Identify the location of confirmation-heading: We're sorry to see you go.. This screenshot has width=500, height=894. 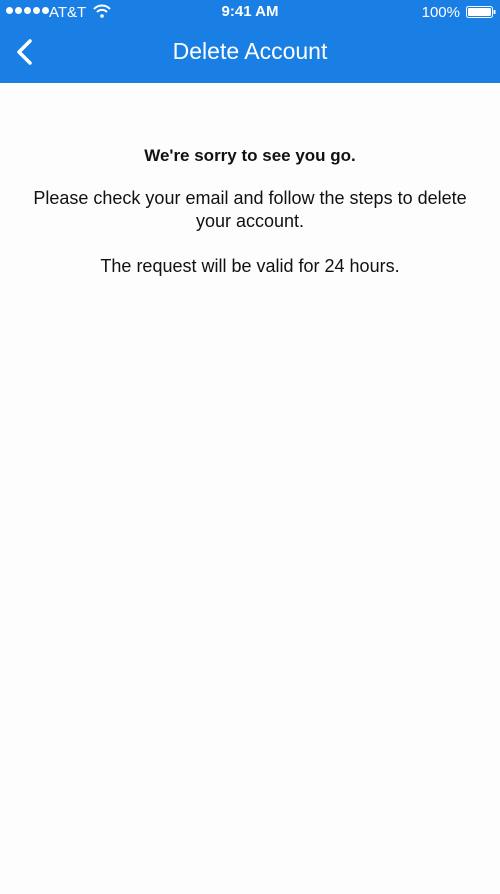
(250, 155).